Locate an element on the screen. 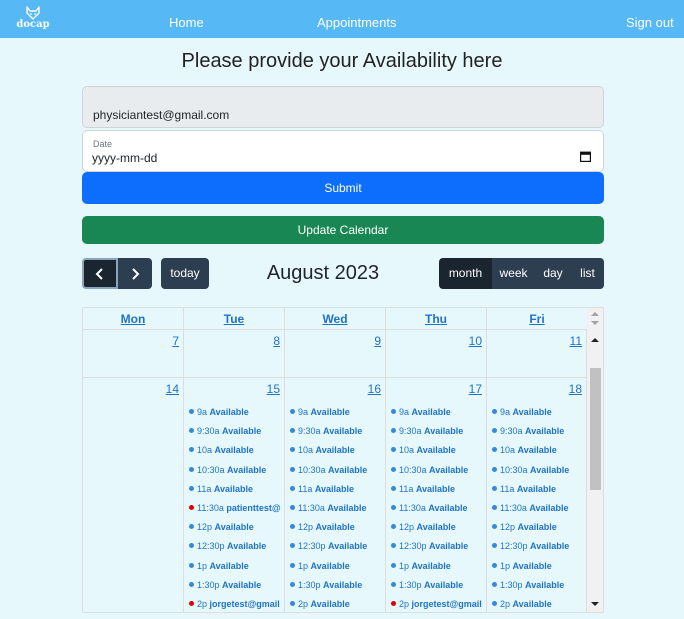  day-number: 18 is located at coordinates (575, 389).